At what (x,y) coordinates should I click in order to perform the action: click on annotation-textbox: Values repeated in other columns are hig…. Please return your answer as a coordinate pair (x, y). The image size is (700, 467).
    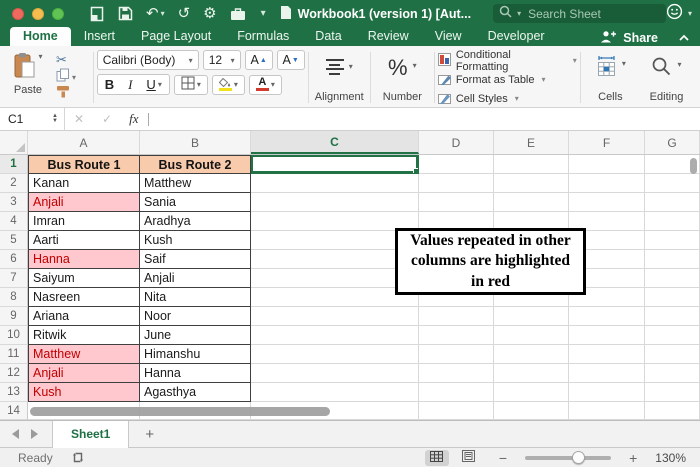
    Looking at the image, I should click on (490, 261).